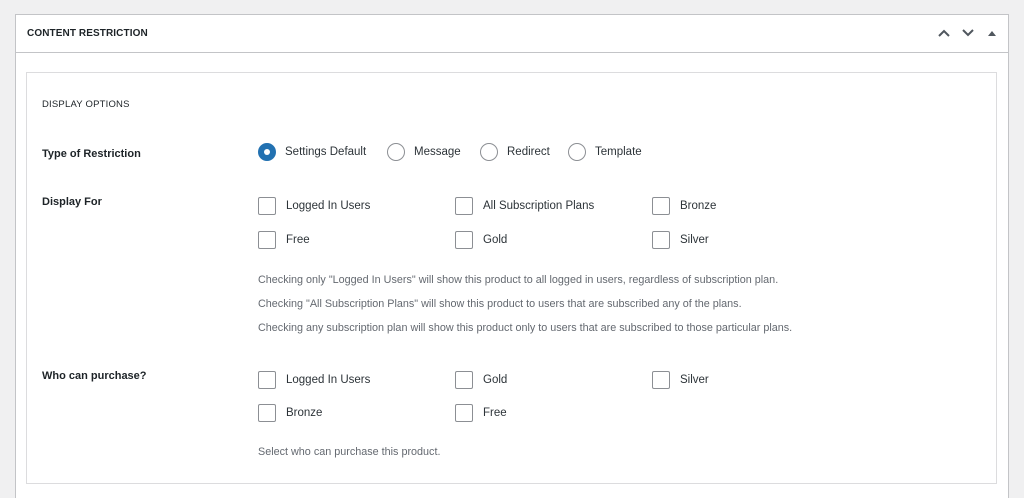 The height and width of the screenshot is (498, 1024). I want to click on display-for-silver: Silver, so click(680, 240).